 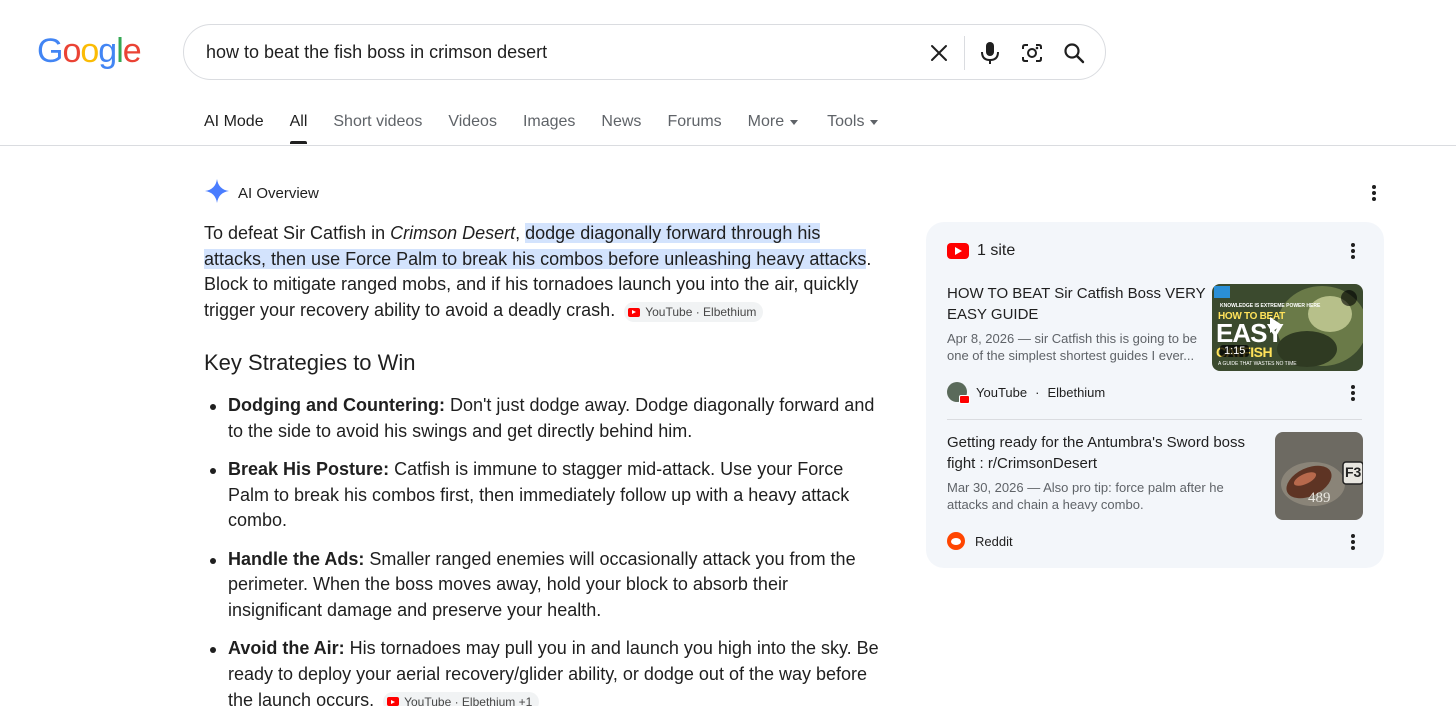 What do you see at coordinates (958, 393) in the screenshot?
I see `channel-avatar` at bounding box center [958, 393].